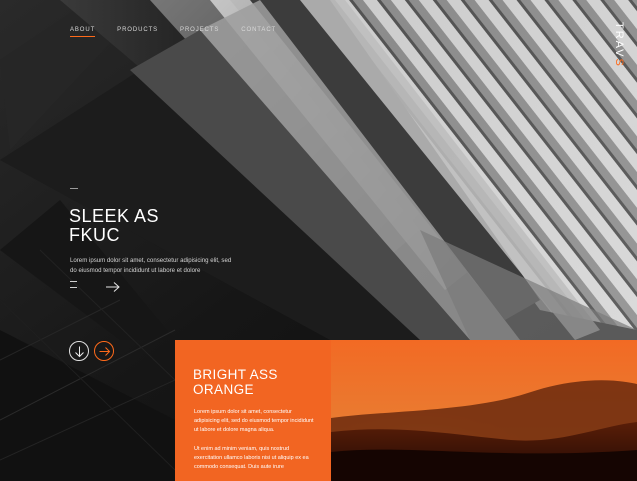 This screenshot has height=481, width=637. I want to click on brand-logo-accent: S, so click(619, 63).